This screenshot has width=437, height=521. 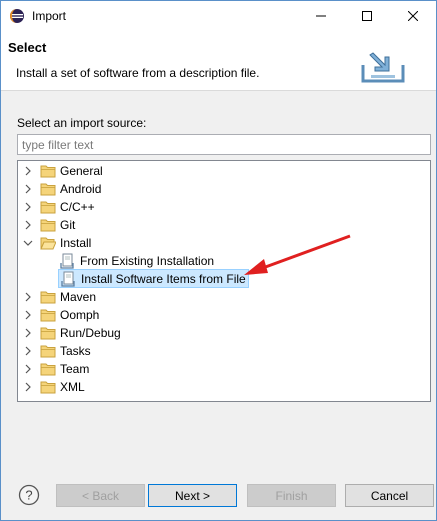 What do you see at coordinates (81, 171) in the screenshot?
I see `tree-item-label: General` at bounding box center [81, 171].